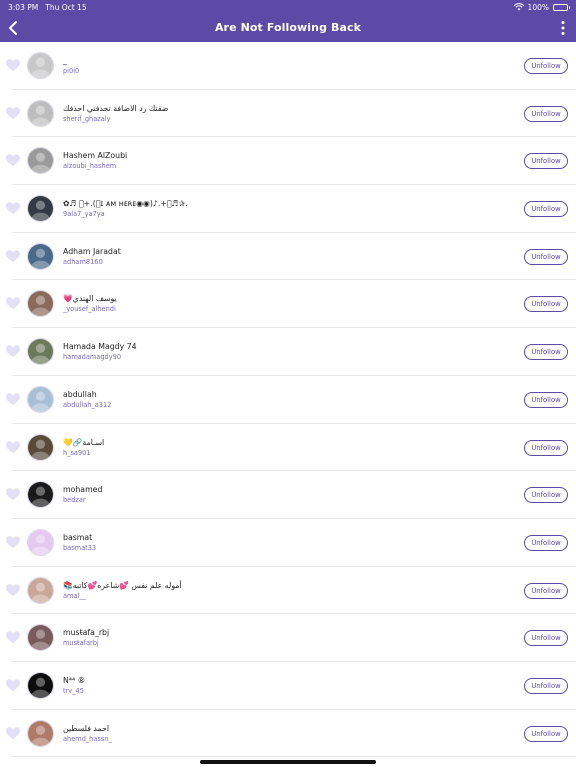 Image resolution: width=576 pixels, height=768 pixels. I want to click on user-info: Hashem AlZoubi alzoubi_hashem, so click(95, 160).